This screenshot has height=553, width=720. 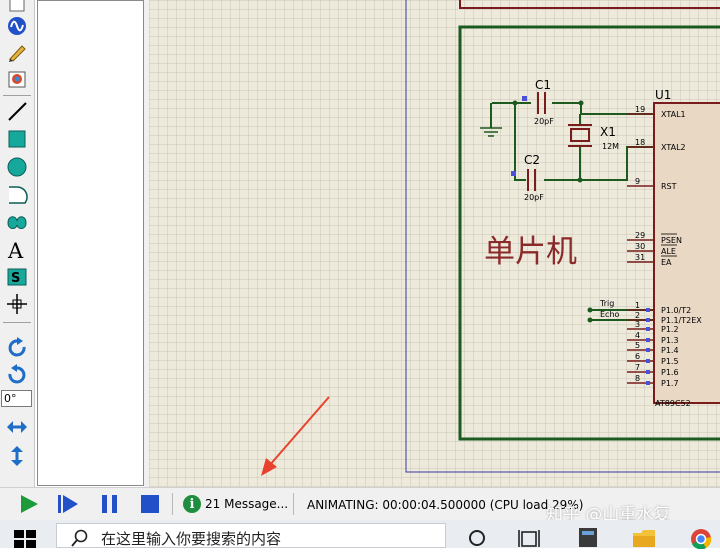 I want to click on c2-value: 20pF, so click(x=534, y=197).